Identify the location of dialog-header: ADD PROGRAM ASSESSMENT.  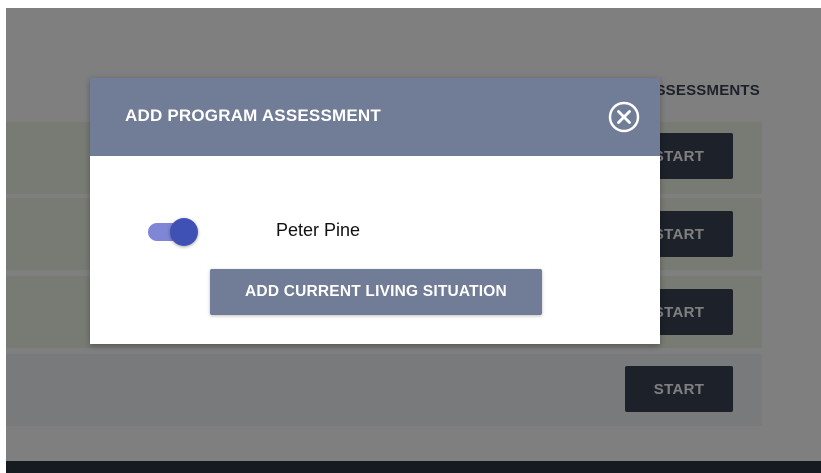
(375, 117).